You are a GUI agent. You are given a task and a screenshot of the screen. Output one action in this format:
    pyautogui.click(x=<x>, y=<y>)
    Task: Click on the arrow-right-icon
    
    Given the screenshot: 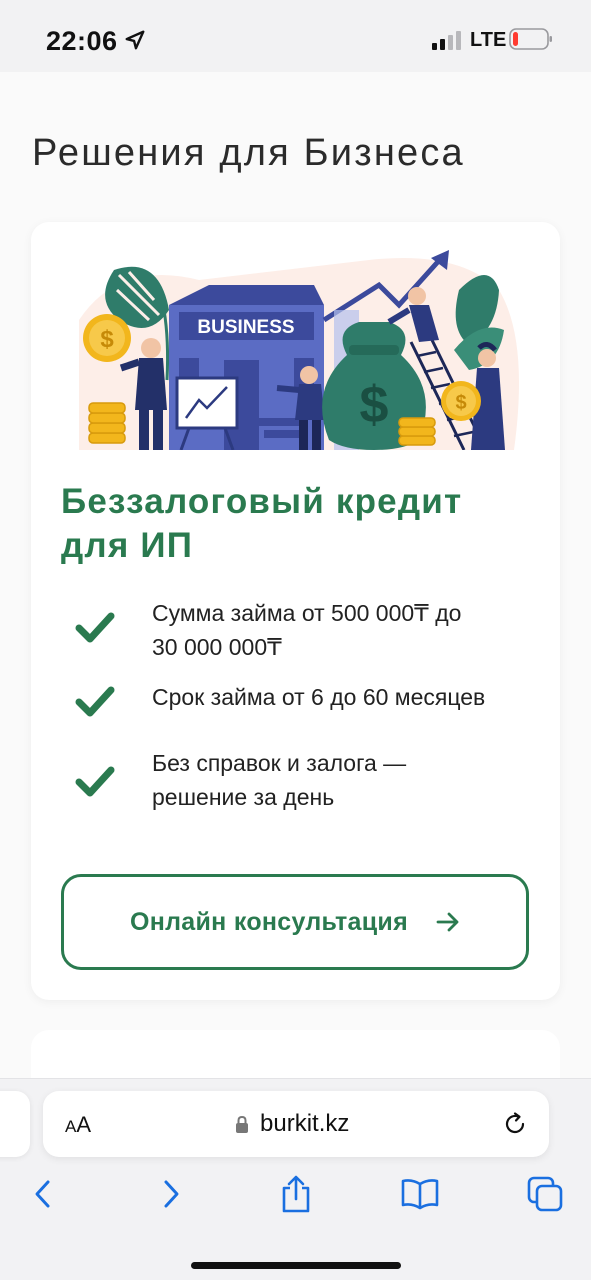 What is the action you would take?
    pyautogui.click(x=447, y=922)
    